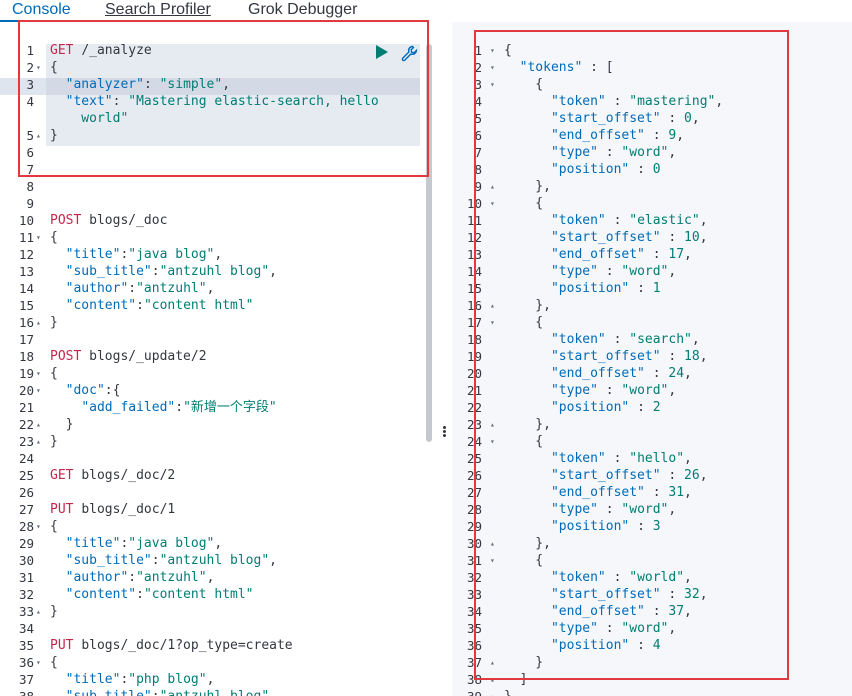 The width and height of the screenshot is (852, 696). Describe the element at coordinates (89, 118) in the screenshot. I see `code-text: world"` at that location.